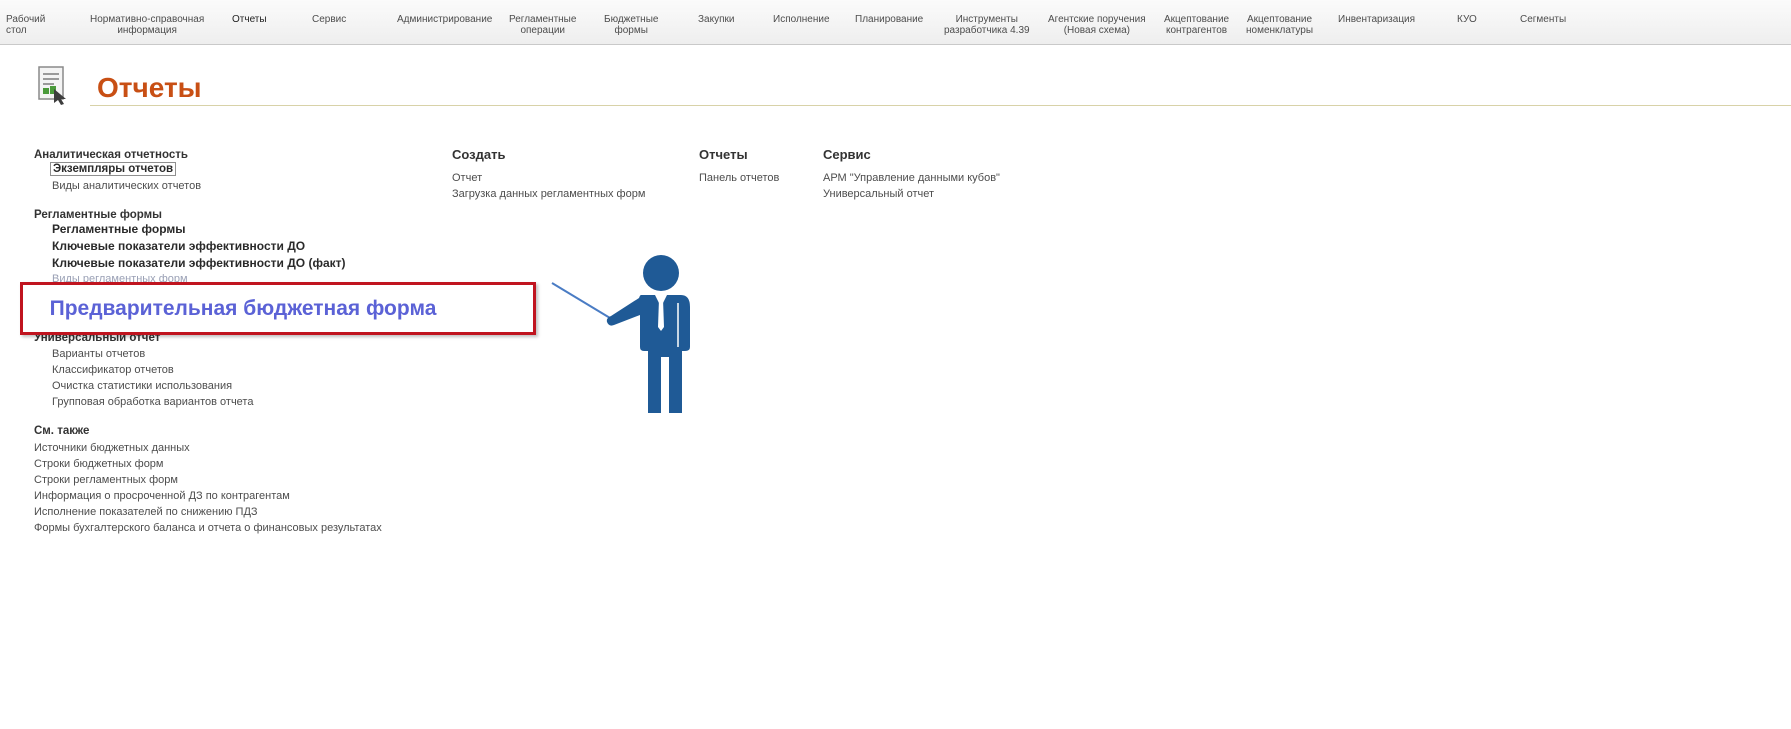 This screenshot has width=1791, height=729. I want to click on nav-item-budget-forms: Бюджетные формы, so click(631, 25).